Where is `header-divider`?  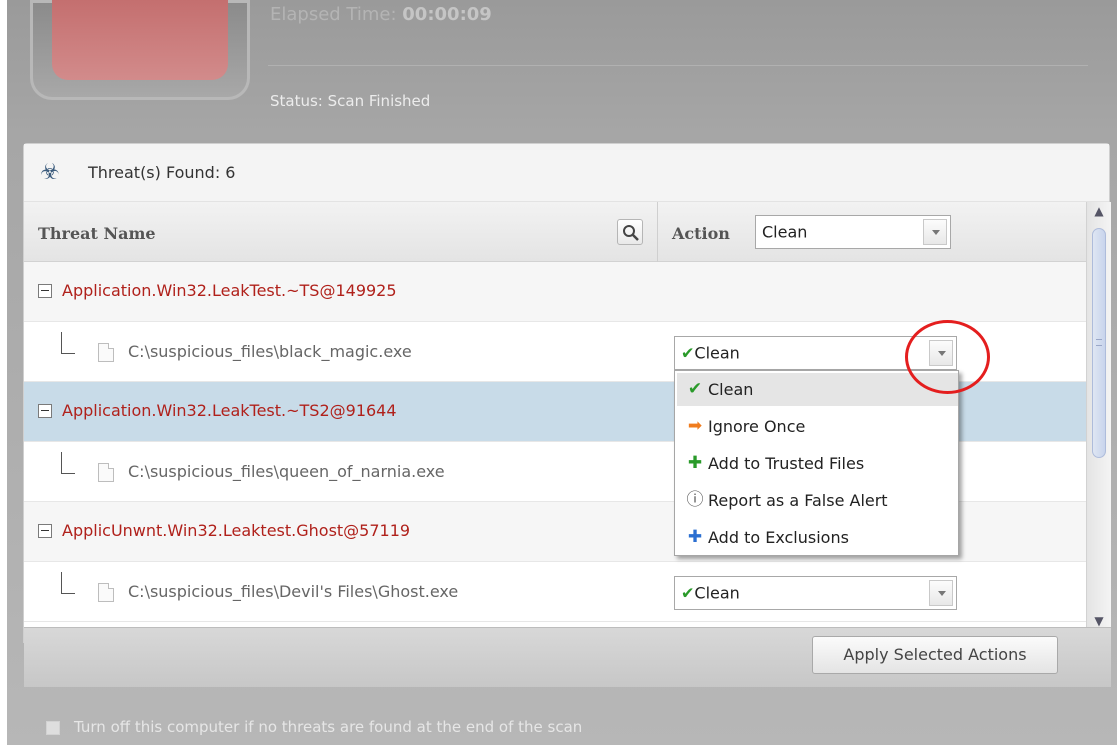 header-divider is located at coordinates (678, 65).